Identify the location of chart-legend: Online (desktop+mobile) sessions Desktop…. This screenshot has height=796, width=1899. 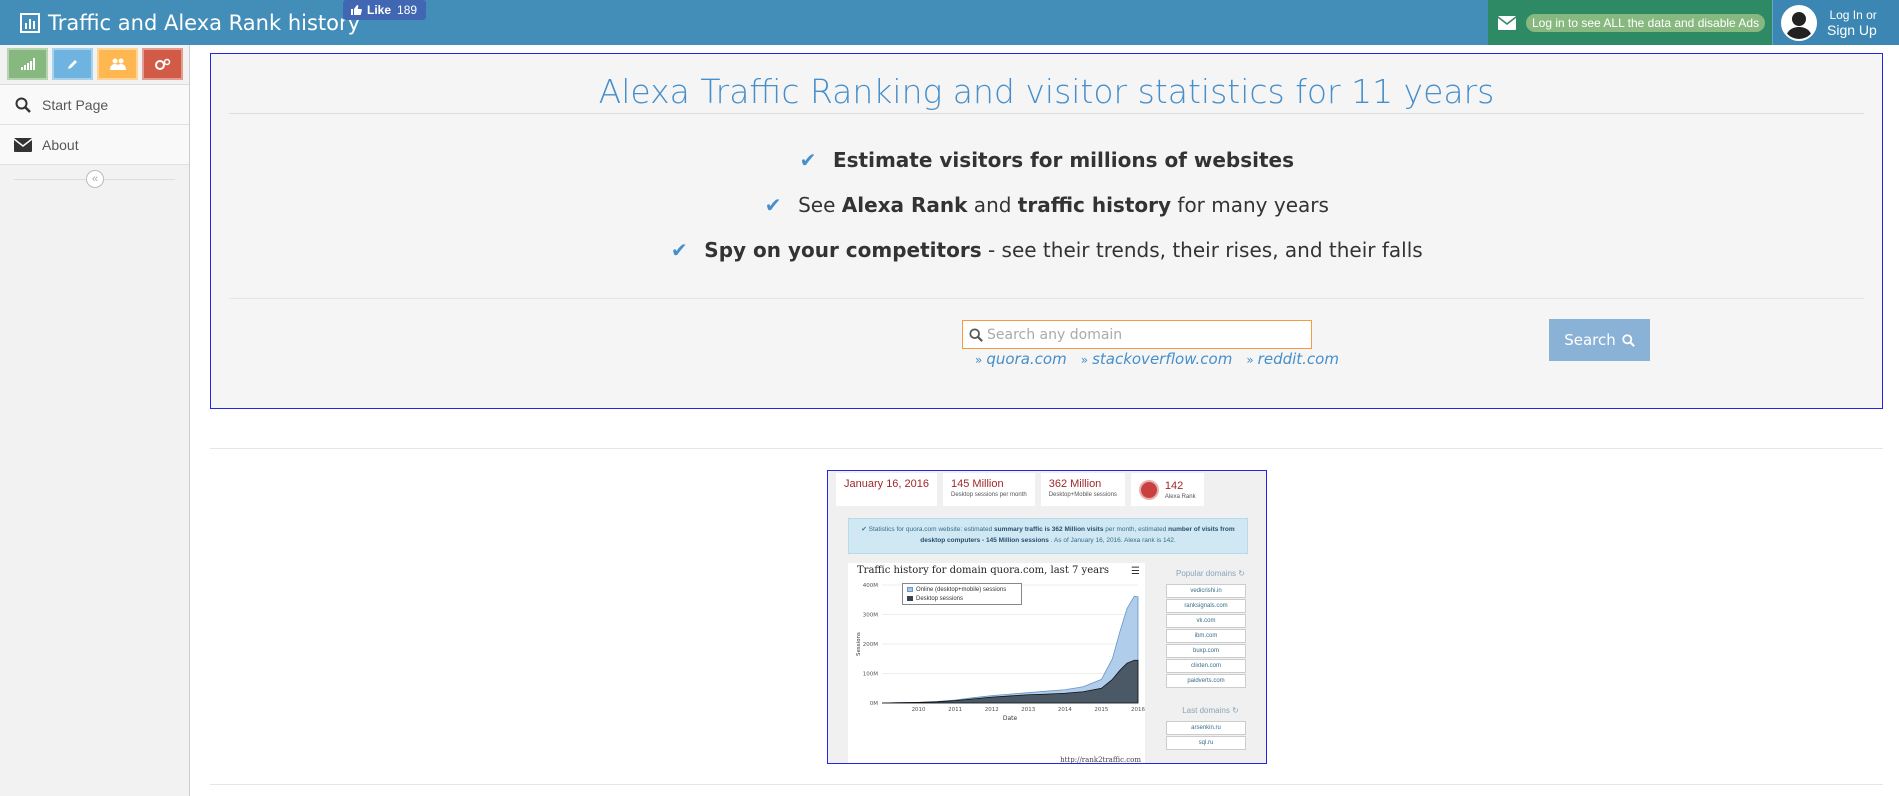
(962, 594).